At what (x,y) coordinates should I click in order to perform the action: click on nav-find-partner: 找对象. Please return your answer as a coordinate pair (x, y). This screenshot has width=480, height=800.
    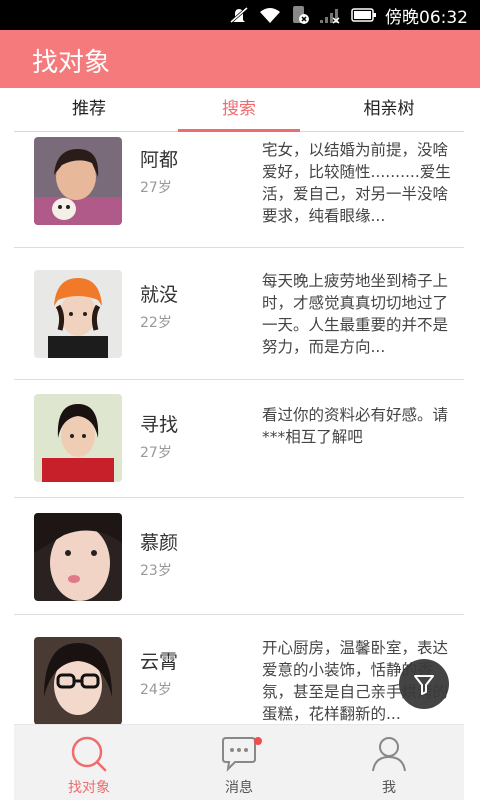
    Looking at the image, I should click on (89, 762).